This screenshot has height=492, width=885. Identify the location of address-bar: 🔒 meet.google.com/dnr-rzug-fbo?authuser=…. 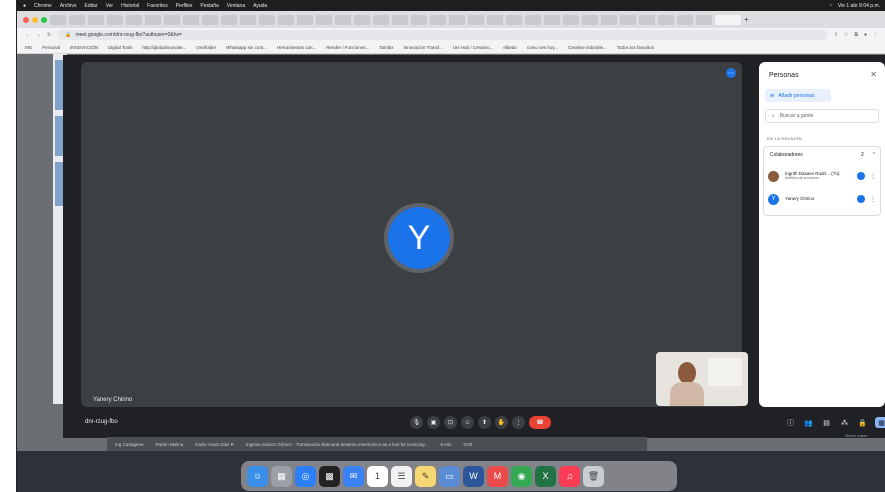
(442, 35).